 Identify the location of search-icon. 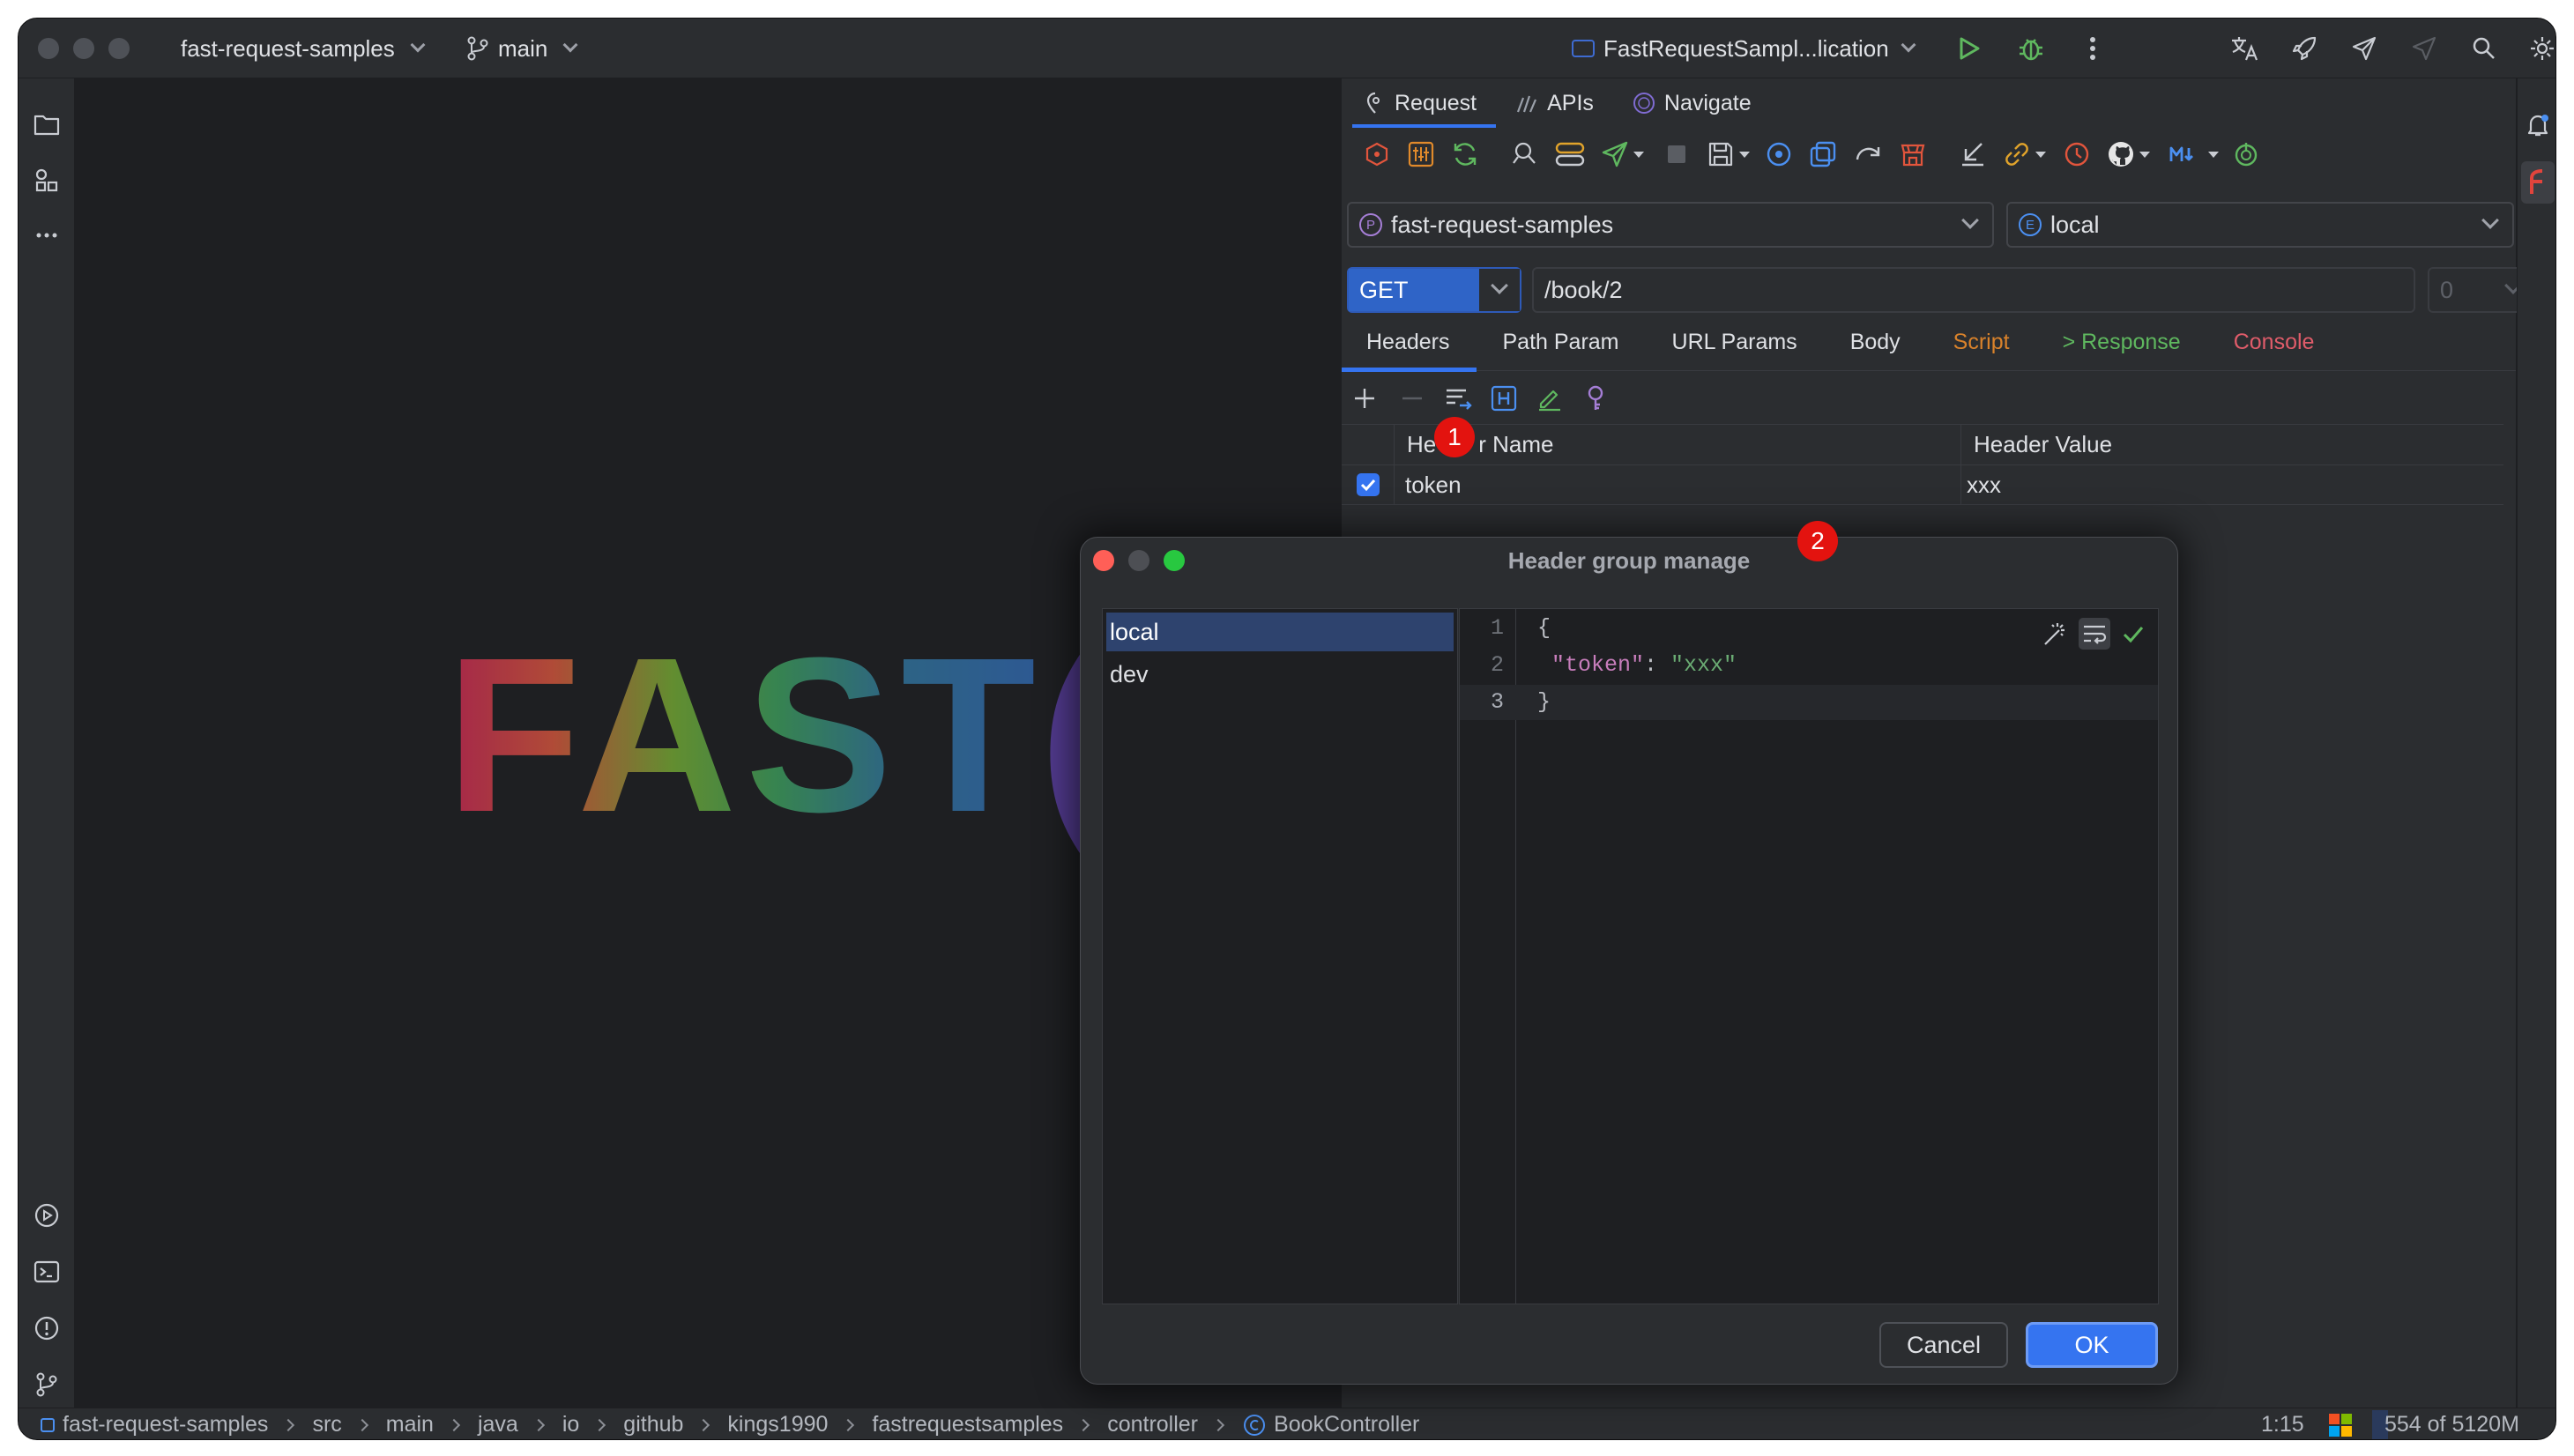
(2484, 48).